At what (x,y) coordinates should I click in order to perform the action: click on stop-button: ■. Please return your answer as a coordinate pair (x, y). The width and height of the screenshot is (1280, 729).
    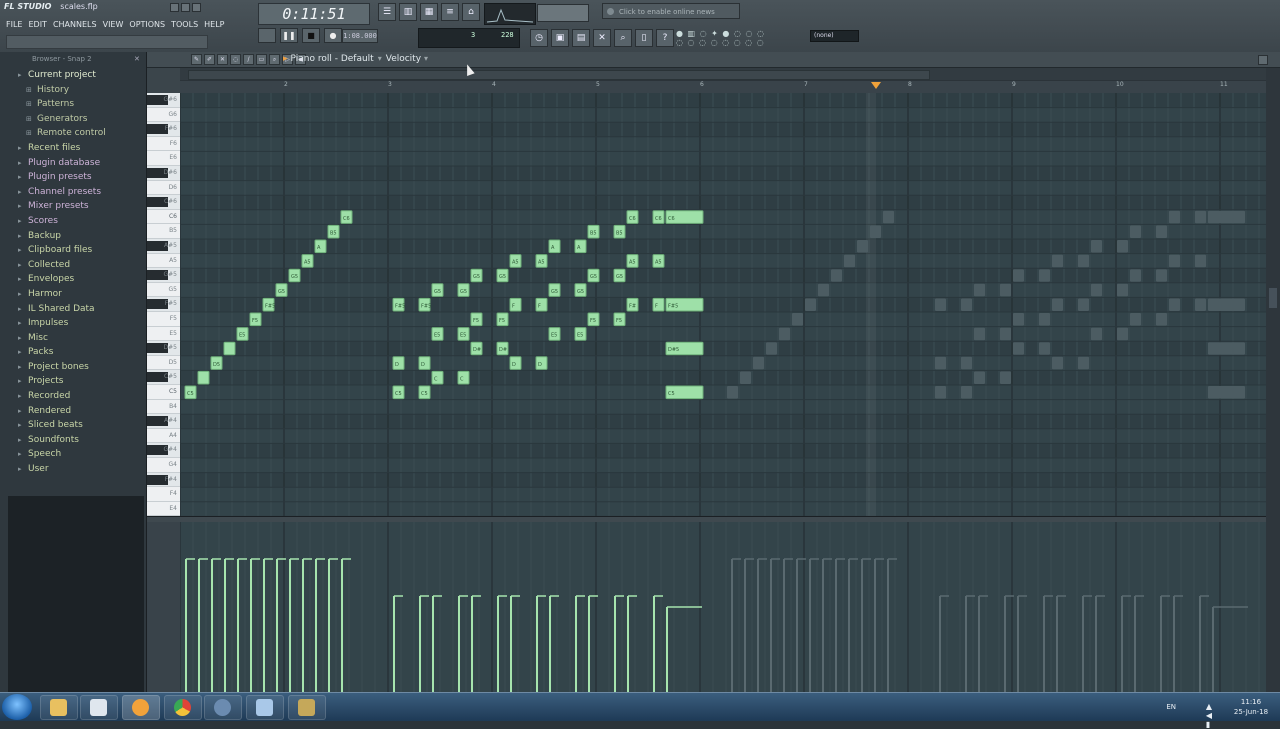
    Looking at the image, I should click on (311, 35).